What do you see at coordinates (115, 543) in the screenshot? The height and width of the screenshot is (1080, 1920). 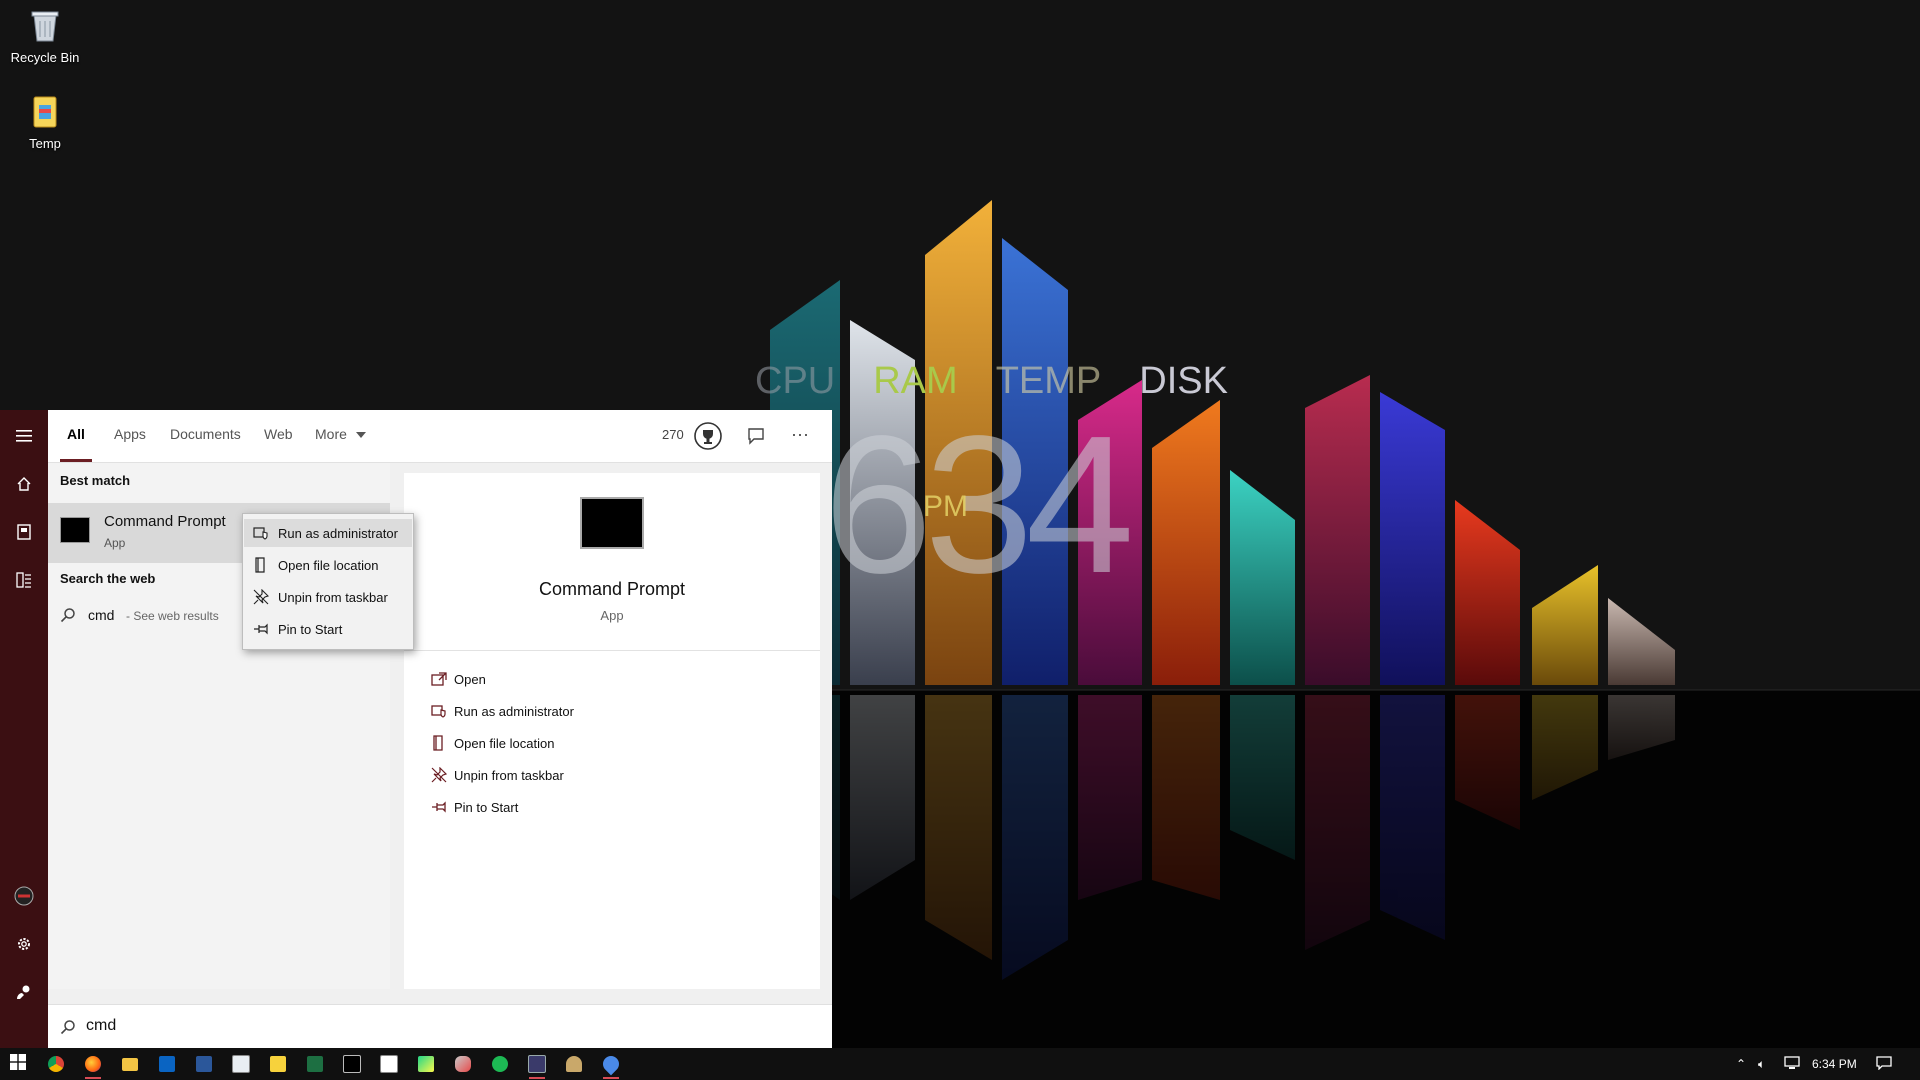 I see `best-match-type: App` at bounding box center [115, 543].